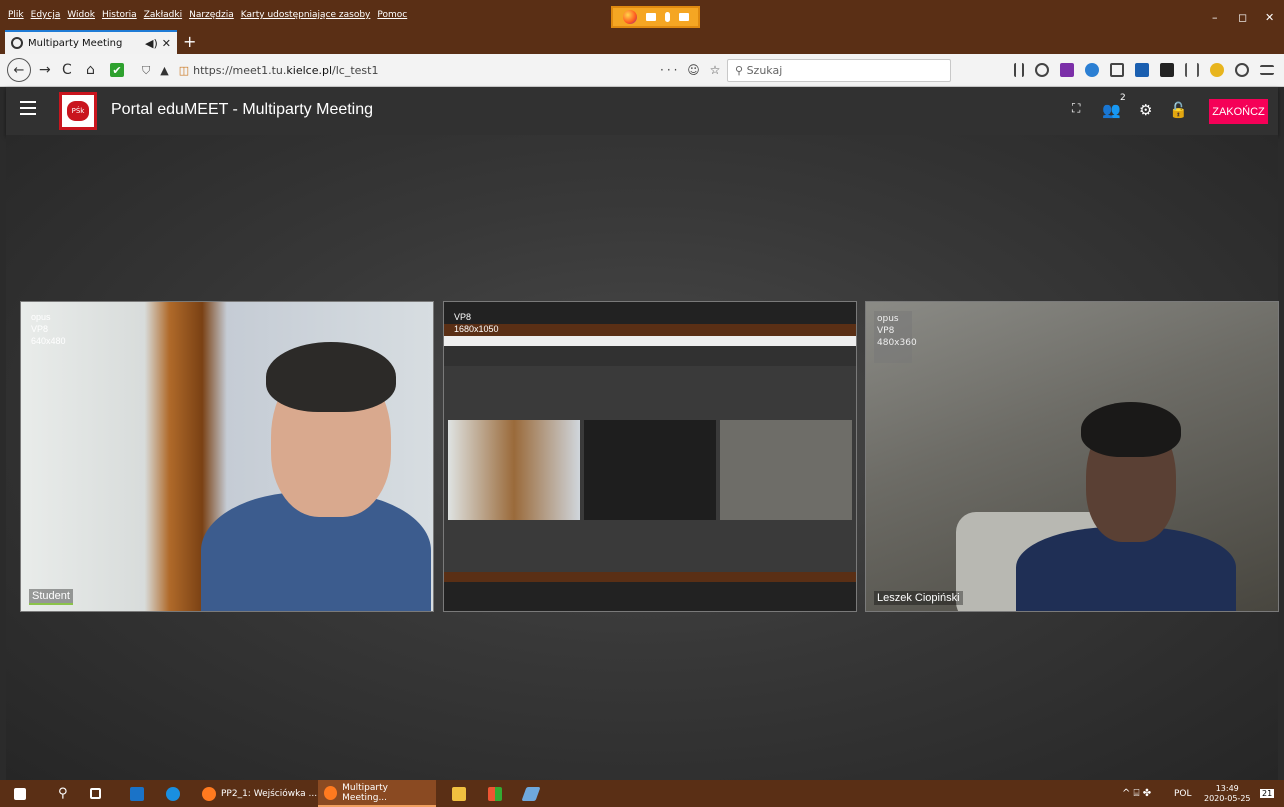  What do you see at coordinates (242, 109) in the screenshot?
I see `page-title: Portal eduMEET - Multiparty Meeting` at bounding box center [242, 109].